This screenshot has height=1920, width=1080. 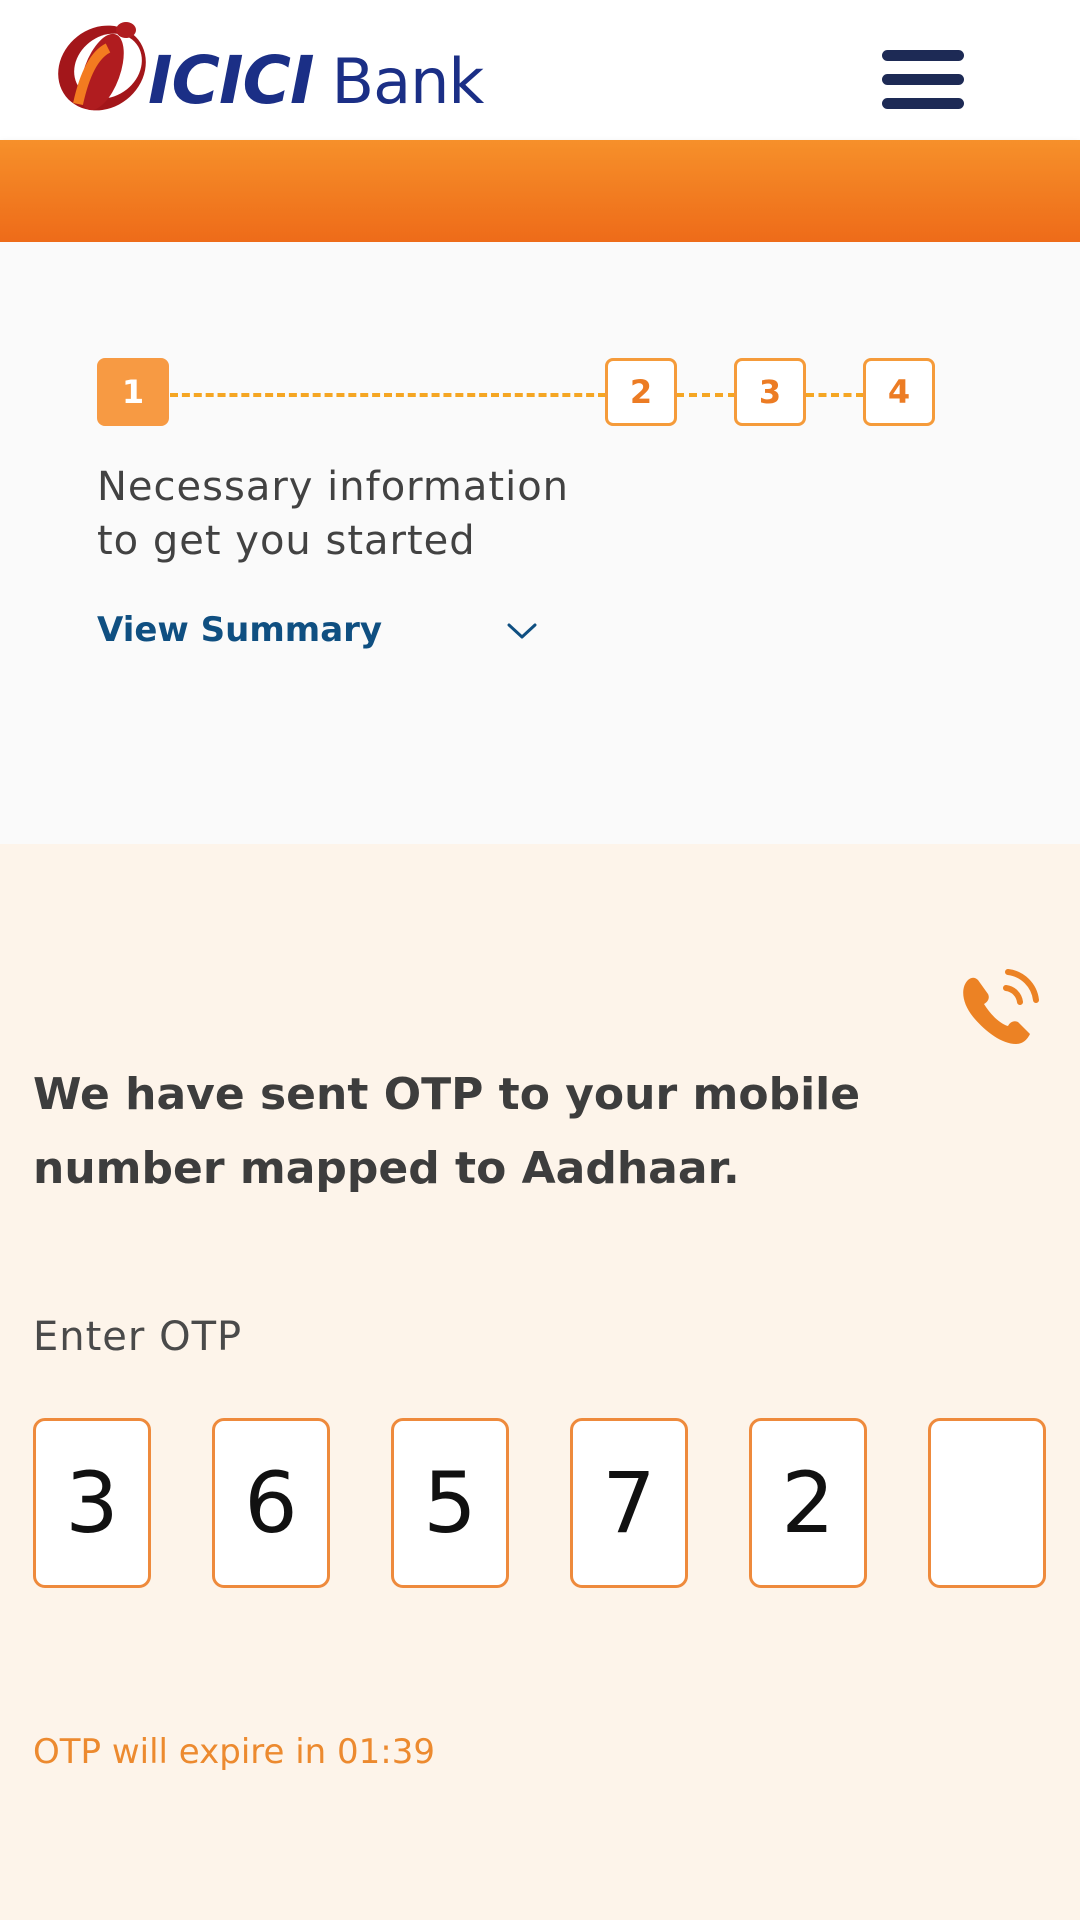 What do you see at coordinates (240, 630) in the screenshot?
I see `view-summary-label: View Summary` at bounding box center [240, 630].